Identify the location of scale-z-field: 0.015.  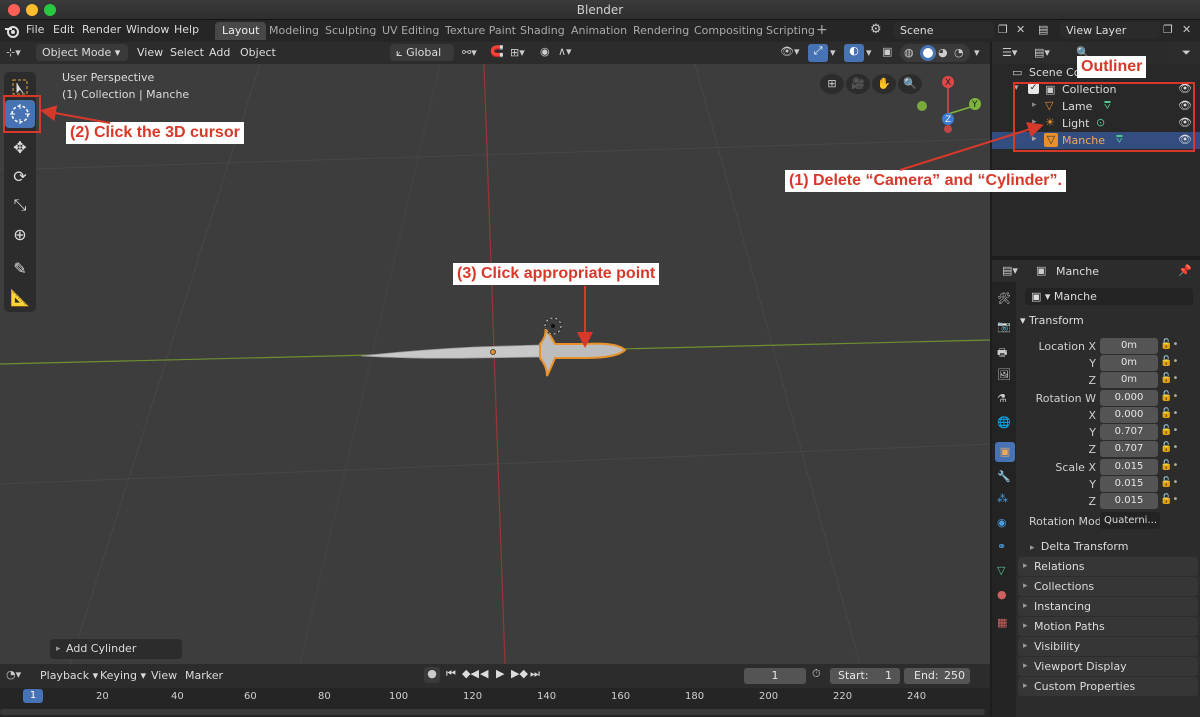
(1129, 501).